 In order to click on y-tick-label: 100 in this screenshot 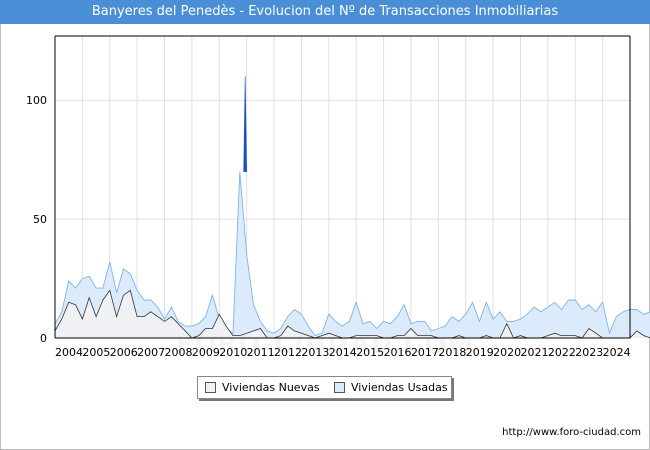, I will do `click(36, 100)`.